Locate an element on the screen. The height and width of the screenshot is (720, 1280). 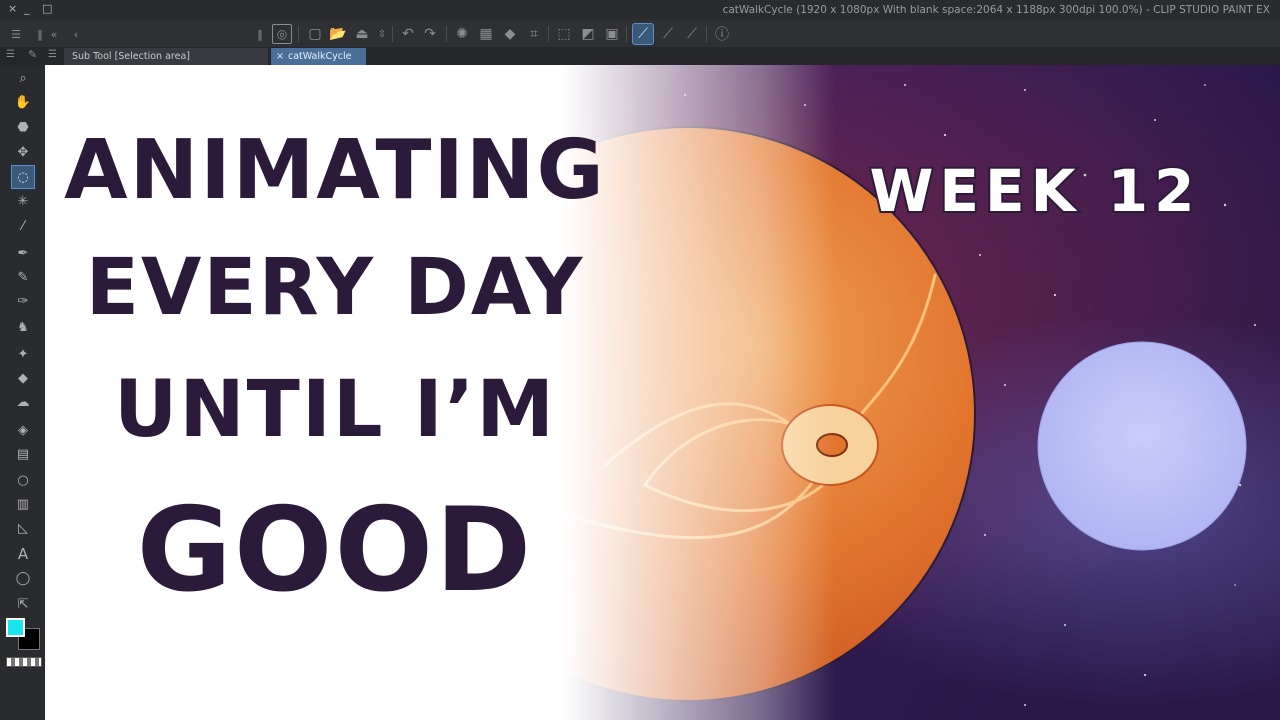
headline-line-2: EVERY DAY is located at coordinates (335, 288).